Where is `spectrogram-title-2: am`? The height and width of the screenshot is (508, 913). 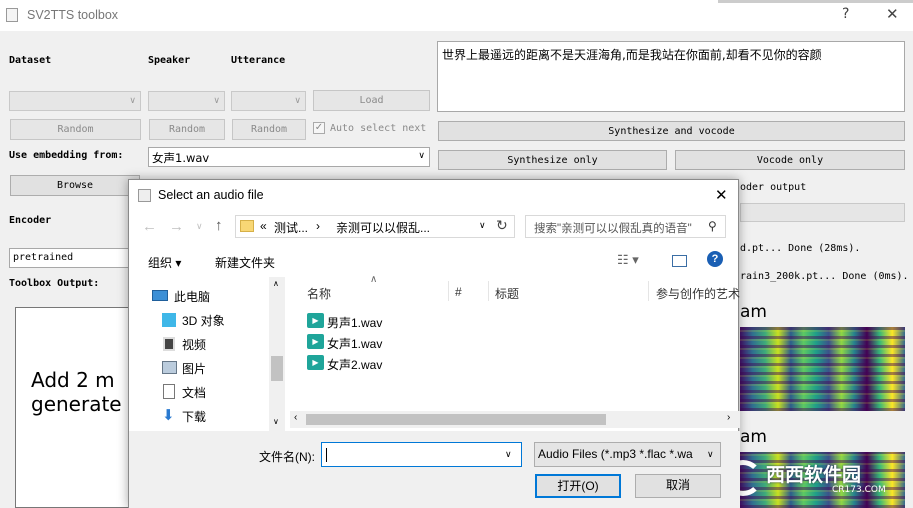
spectrogram-title-2: am is located at coordinates (753, 437).